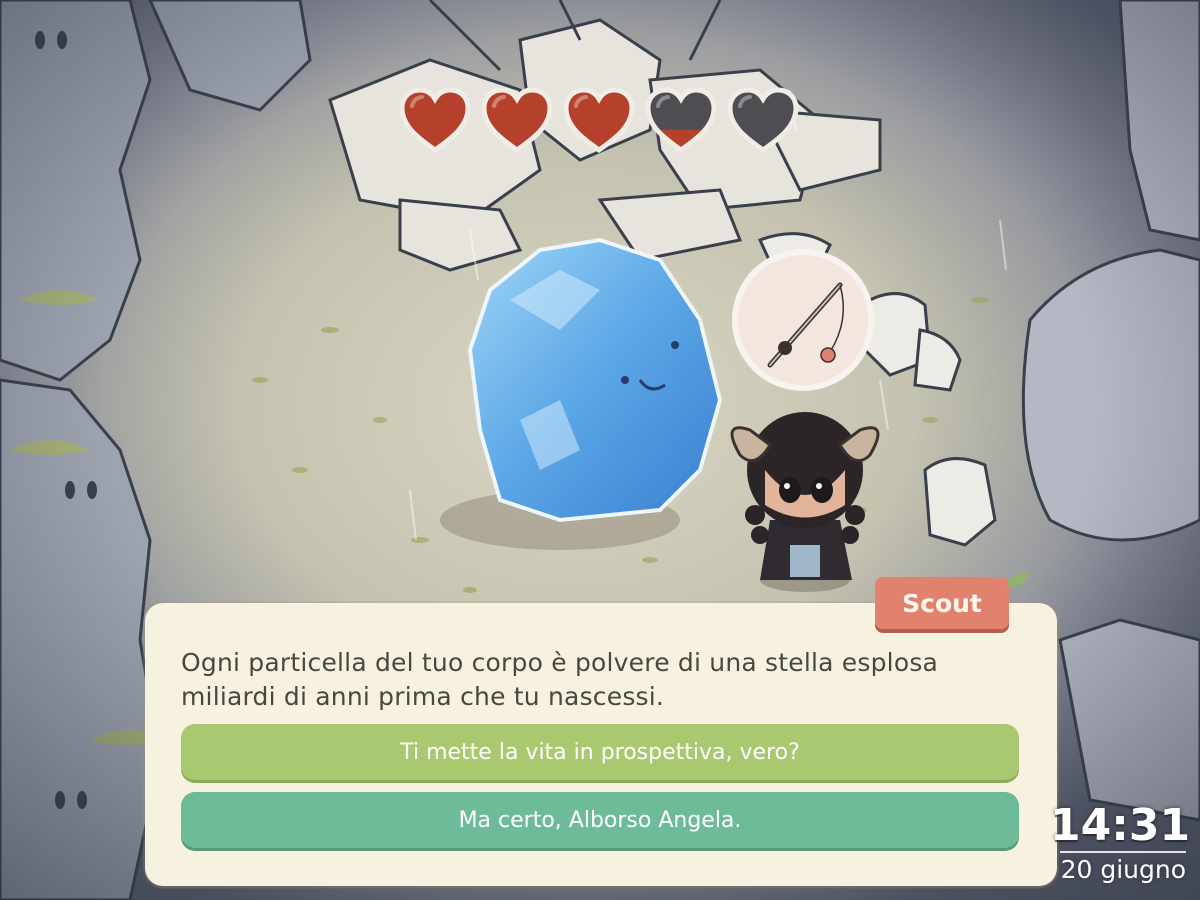 Image resolution: width=1200 pixels, height=900 pixels. What do you see at coordinates (1018, 580) in the screenshot?
I see `leaf-icon` at bounding box center [1018, 580].